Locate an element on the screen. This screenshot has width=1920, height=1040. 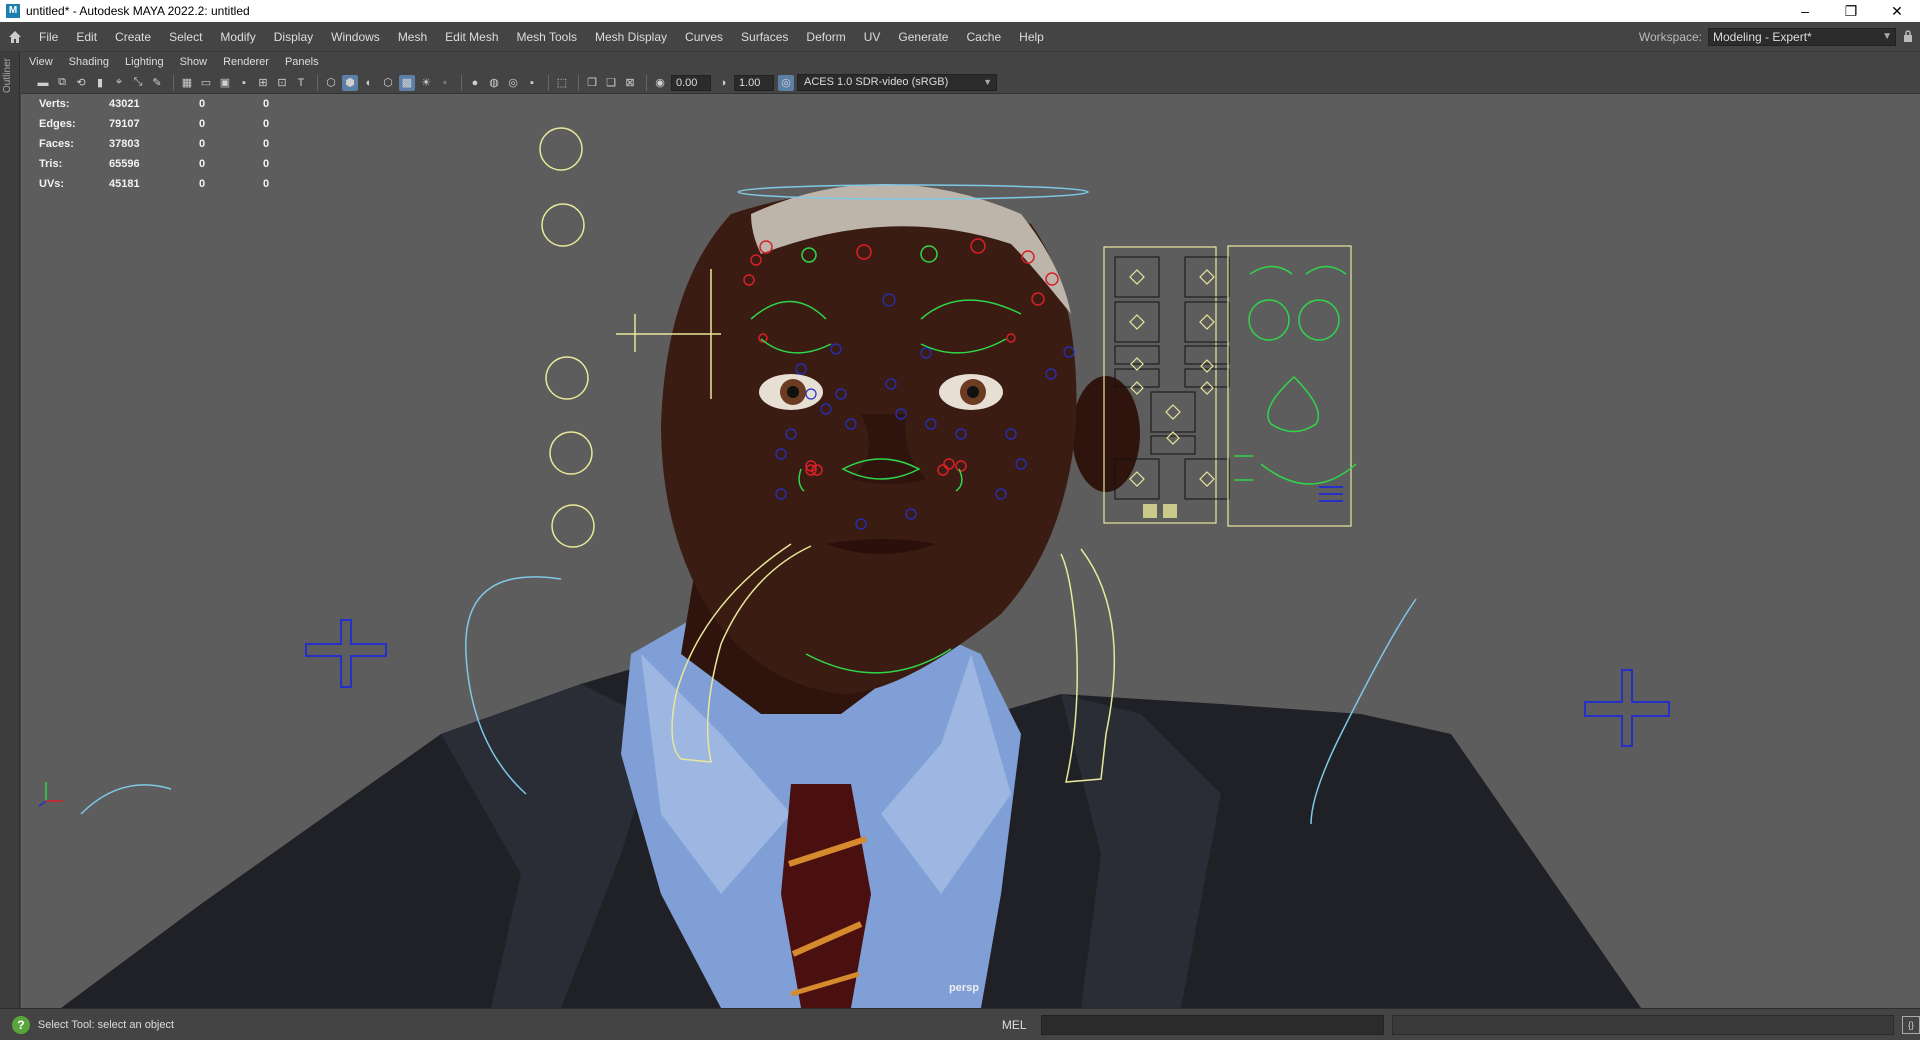
gamma-icon: ◑ is located at coordinates (723, 83).